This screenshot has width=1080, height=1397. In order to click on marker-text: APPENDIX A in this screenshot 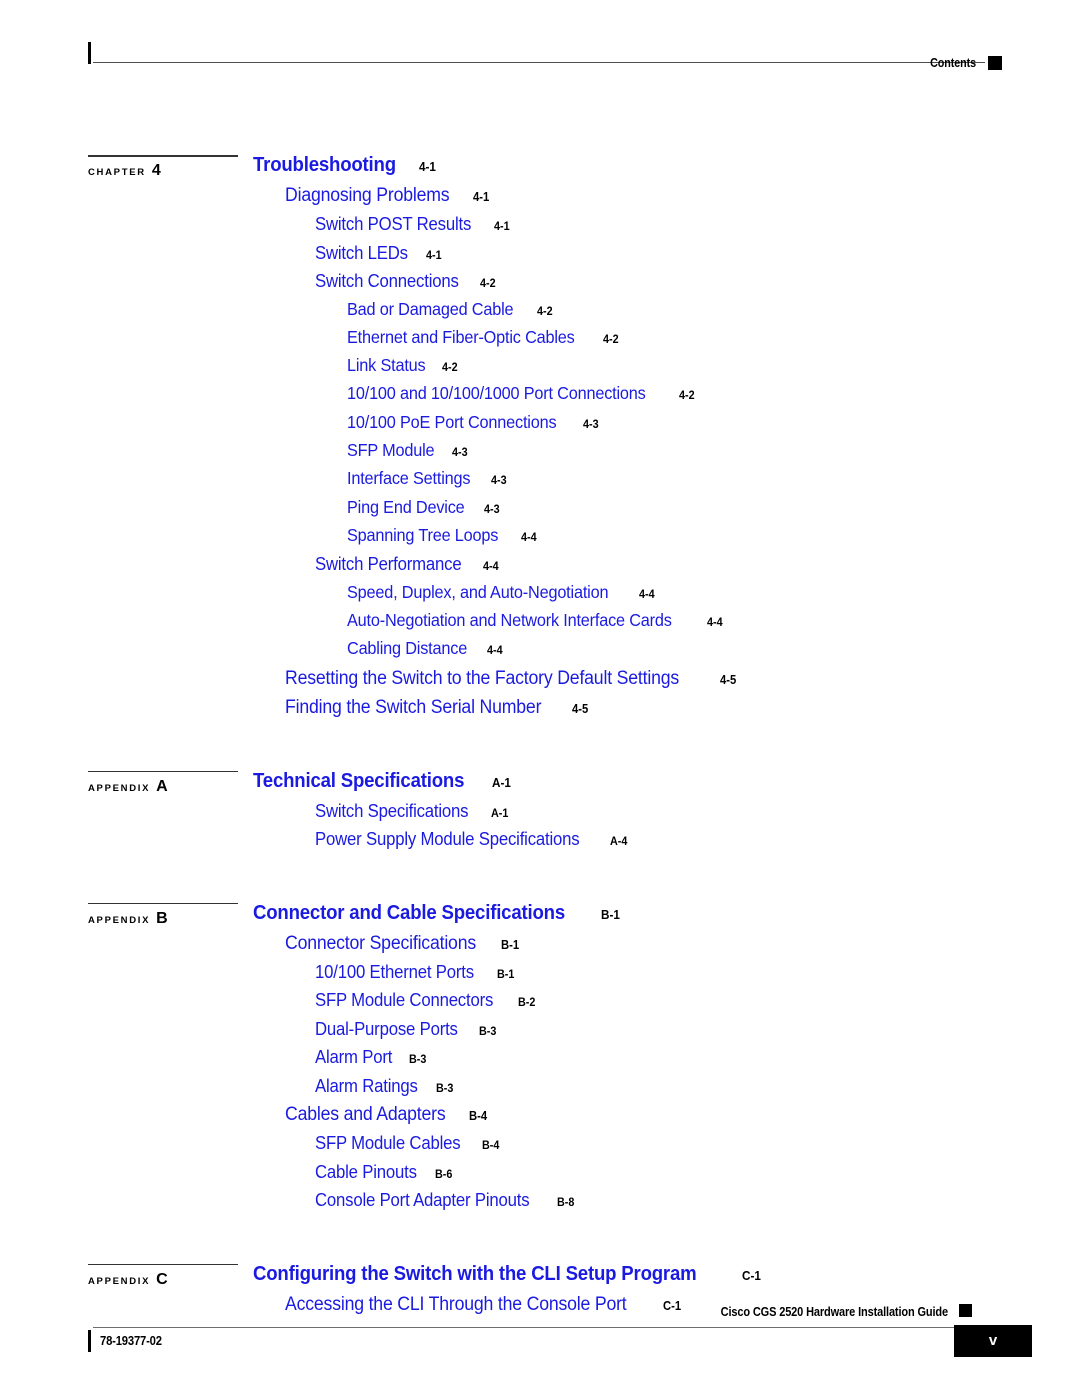, I will do `click(128, 787)`.